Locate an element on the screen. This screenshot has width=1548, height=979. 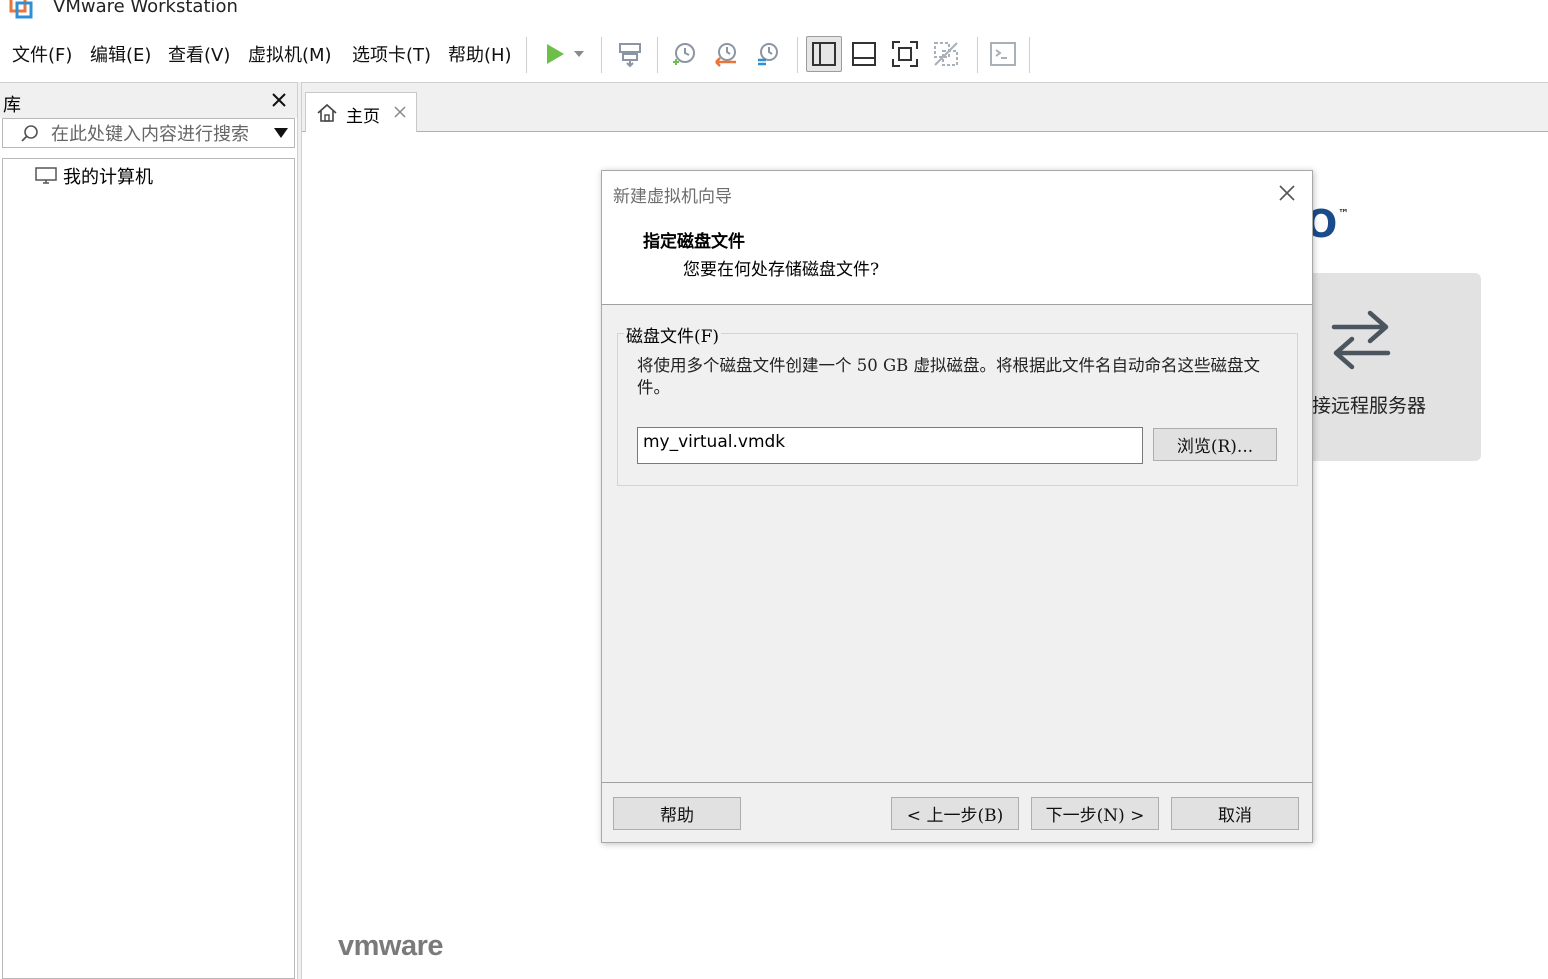
dropdown-icon is located at coordinates (579, 54).